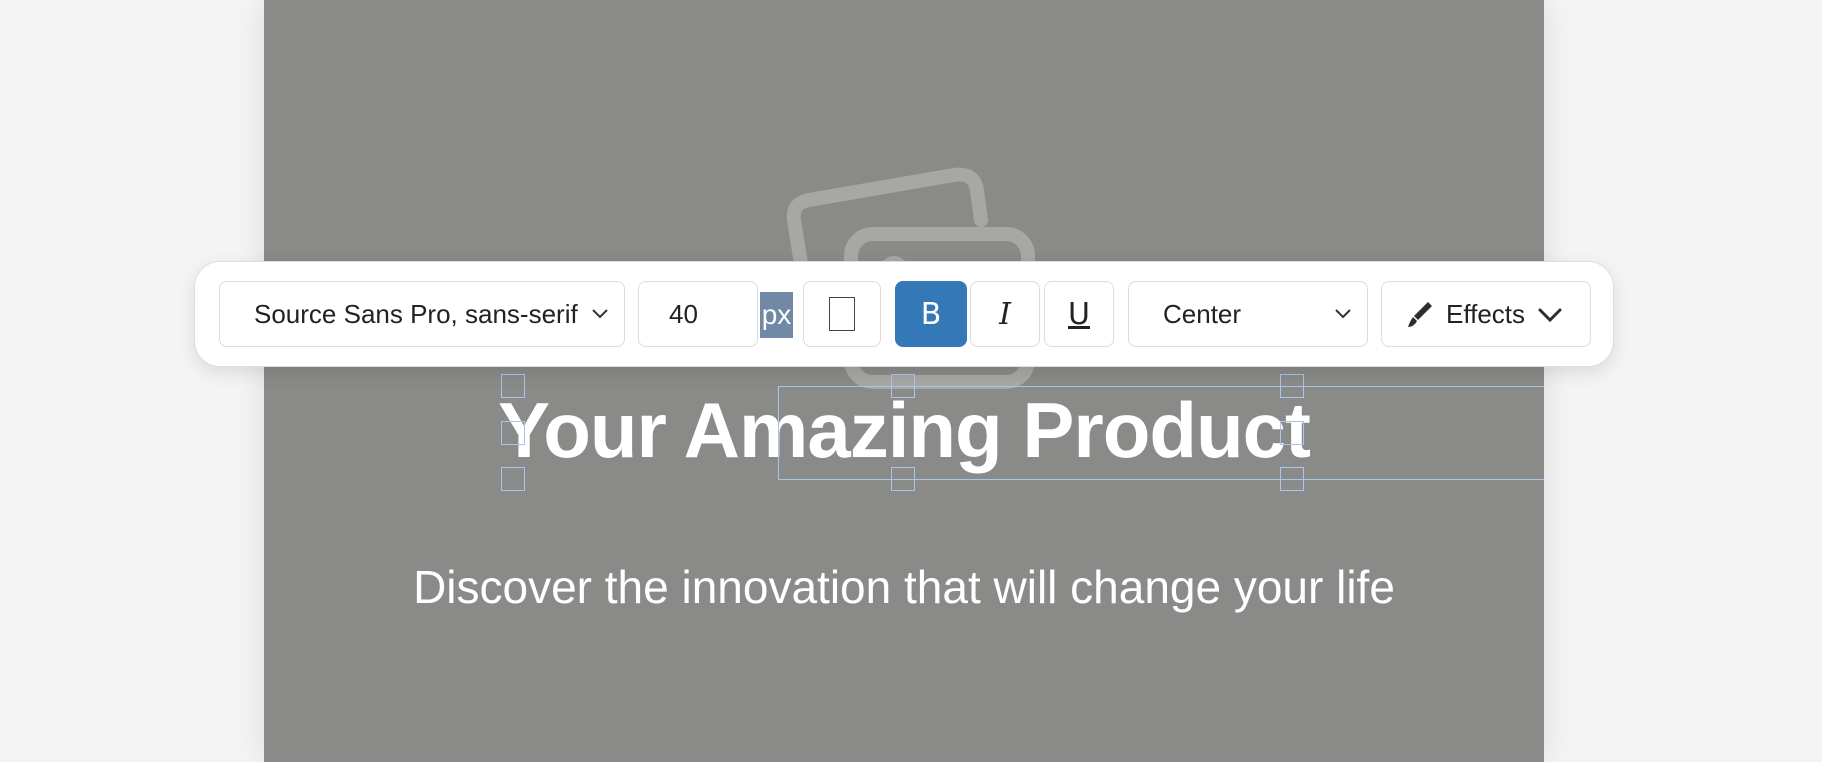  What do you see at coordinates (1248, 314) in the screenshot?
I see `text-align-select: Center` at bounding box center [1248, 314].